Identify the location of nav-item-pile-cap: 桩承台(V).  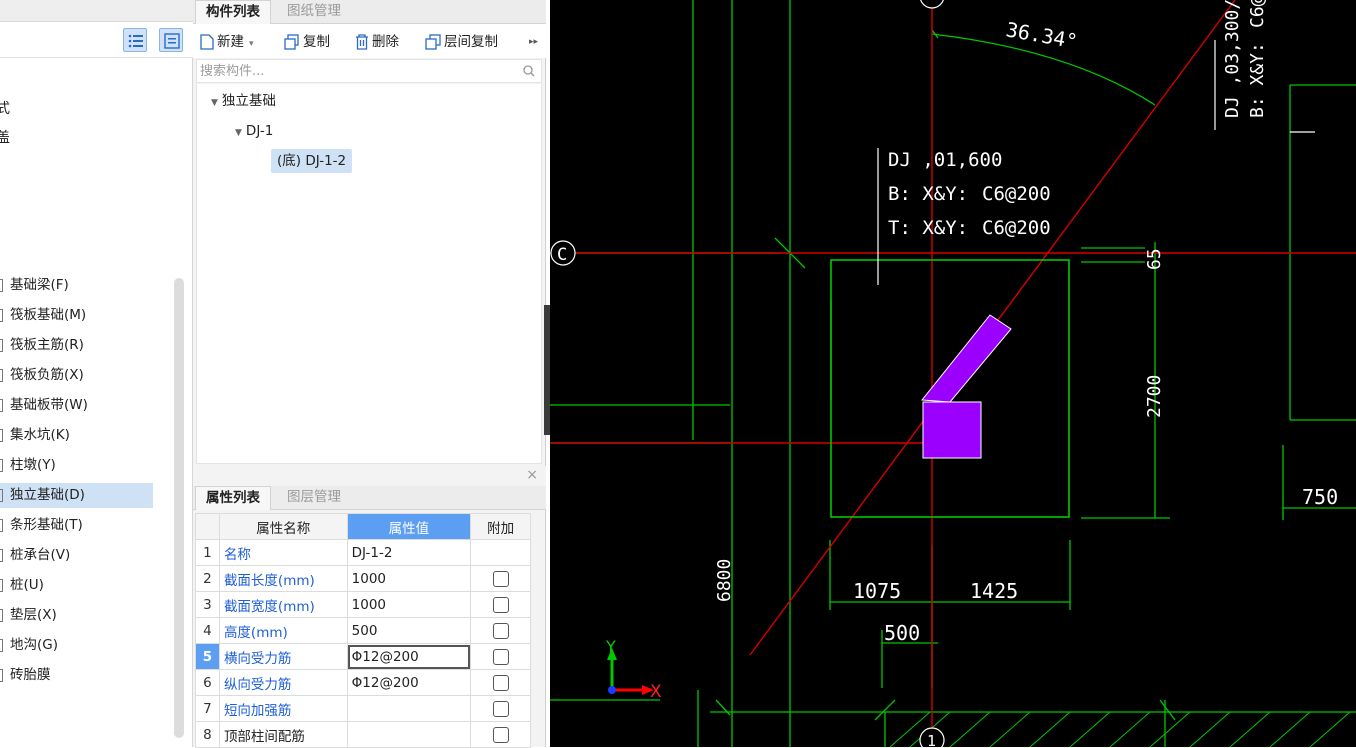
(76, 555).